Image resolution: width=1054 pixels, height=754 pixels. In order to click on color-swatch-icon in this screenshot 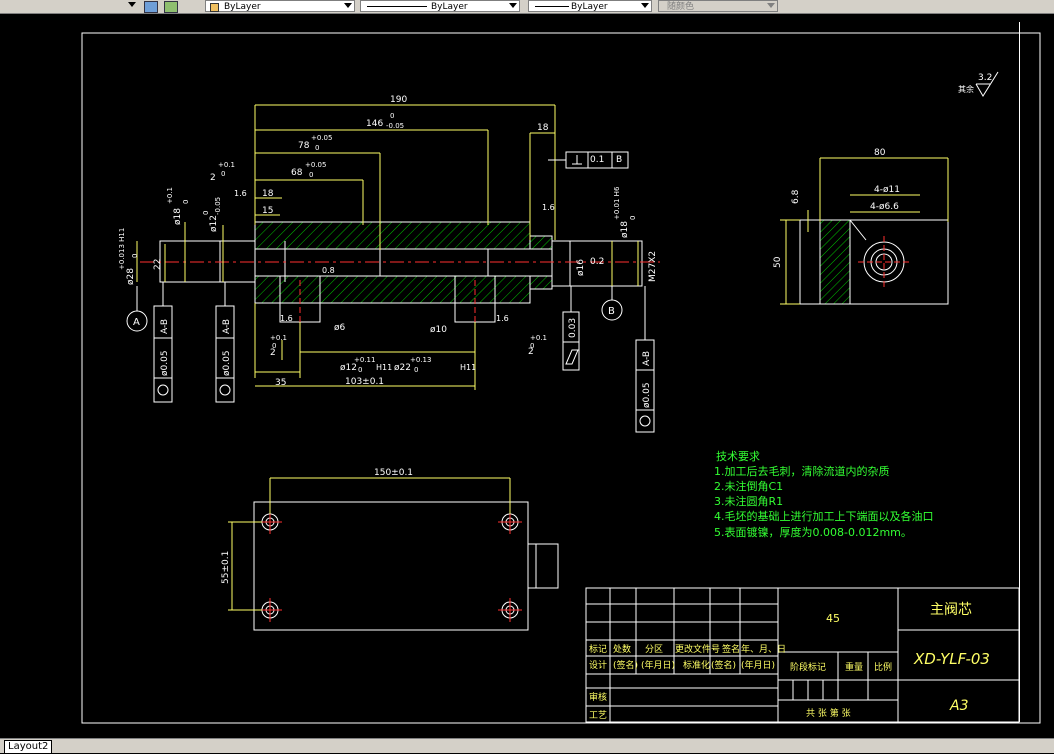, I will do `click(214, 7)`.